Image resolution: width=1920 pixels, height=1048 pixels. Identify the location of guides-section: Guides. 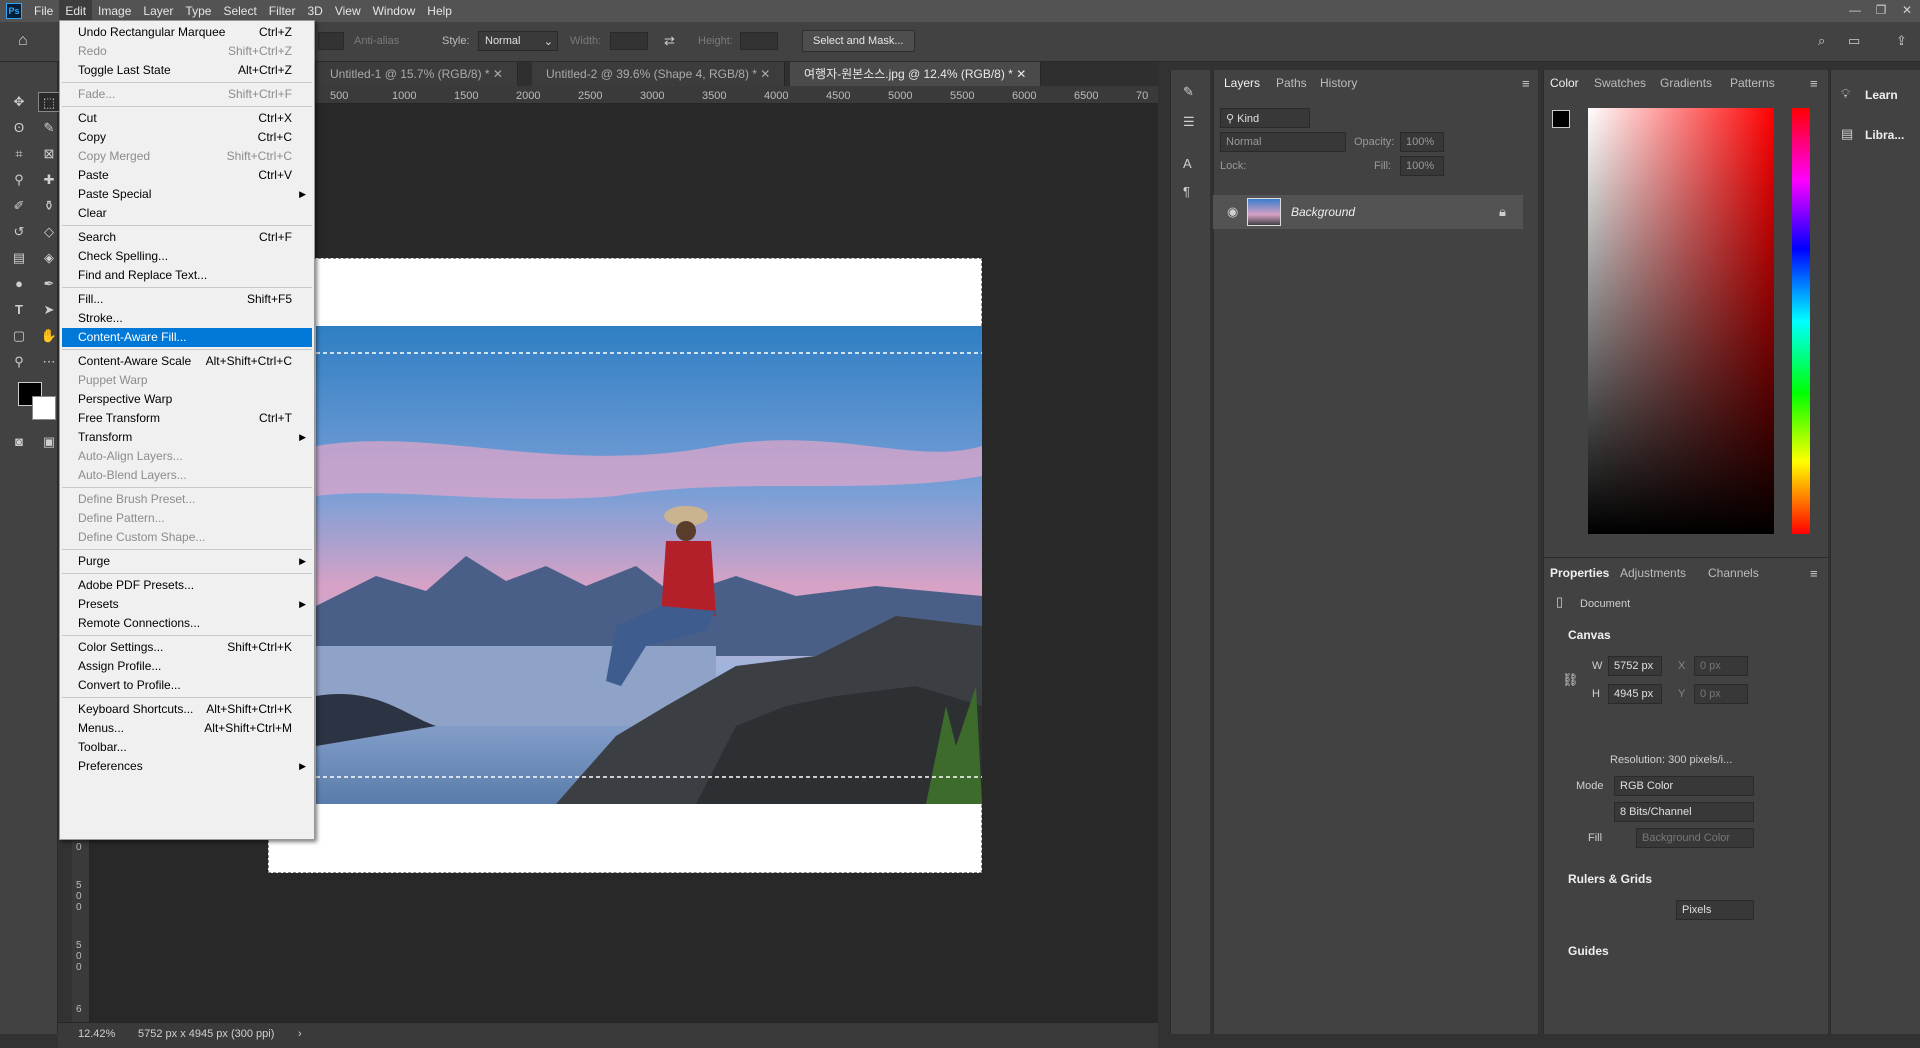
(1588, 951).